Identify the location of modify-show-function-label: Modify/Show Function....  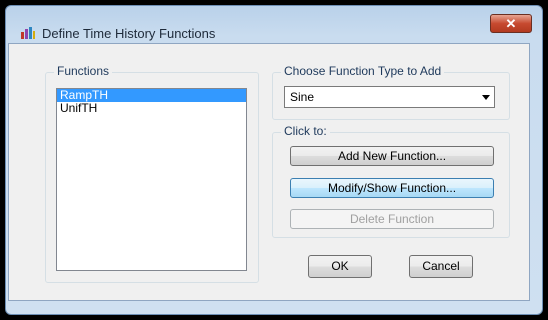
(392, 188).